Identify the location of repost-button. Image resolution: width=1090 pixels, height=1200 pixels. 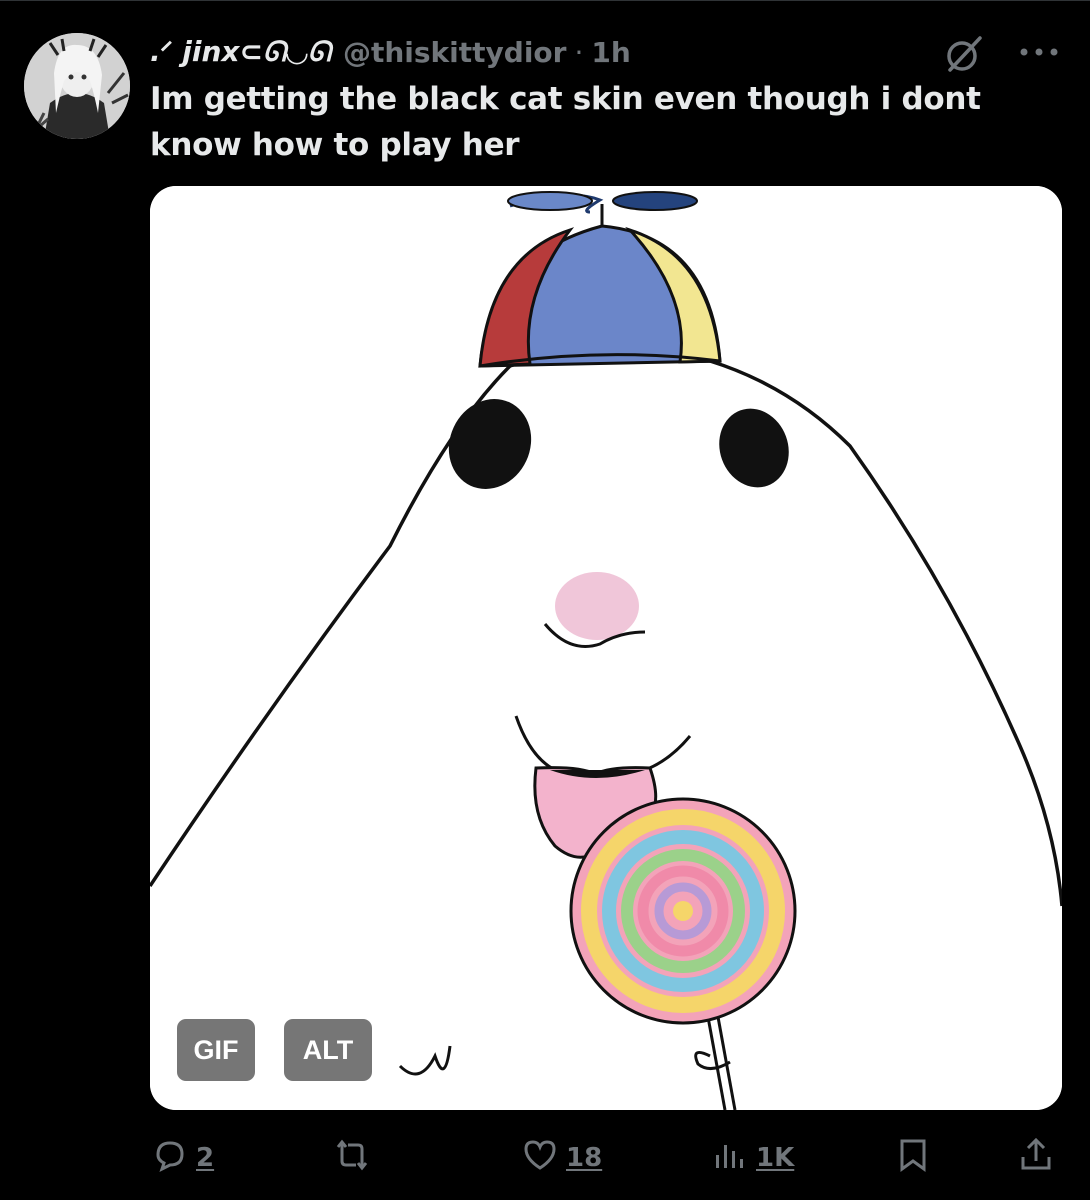
(352, 1158).